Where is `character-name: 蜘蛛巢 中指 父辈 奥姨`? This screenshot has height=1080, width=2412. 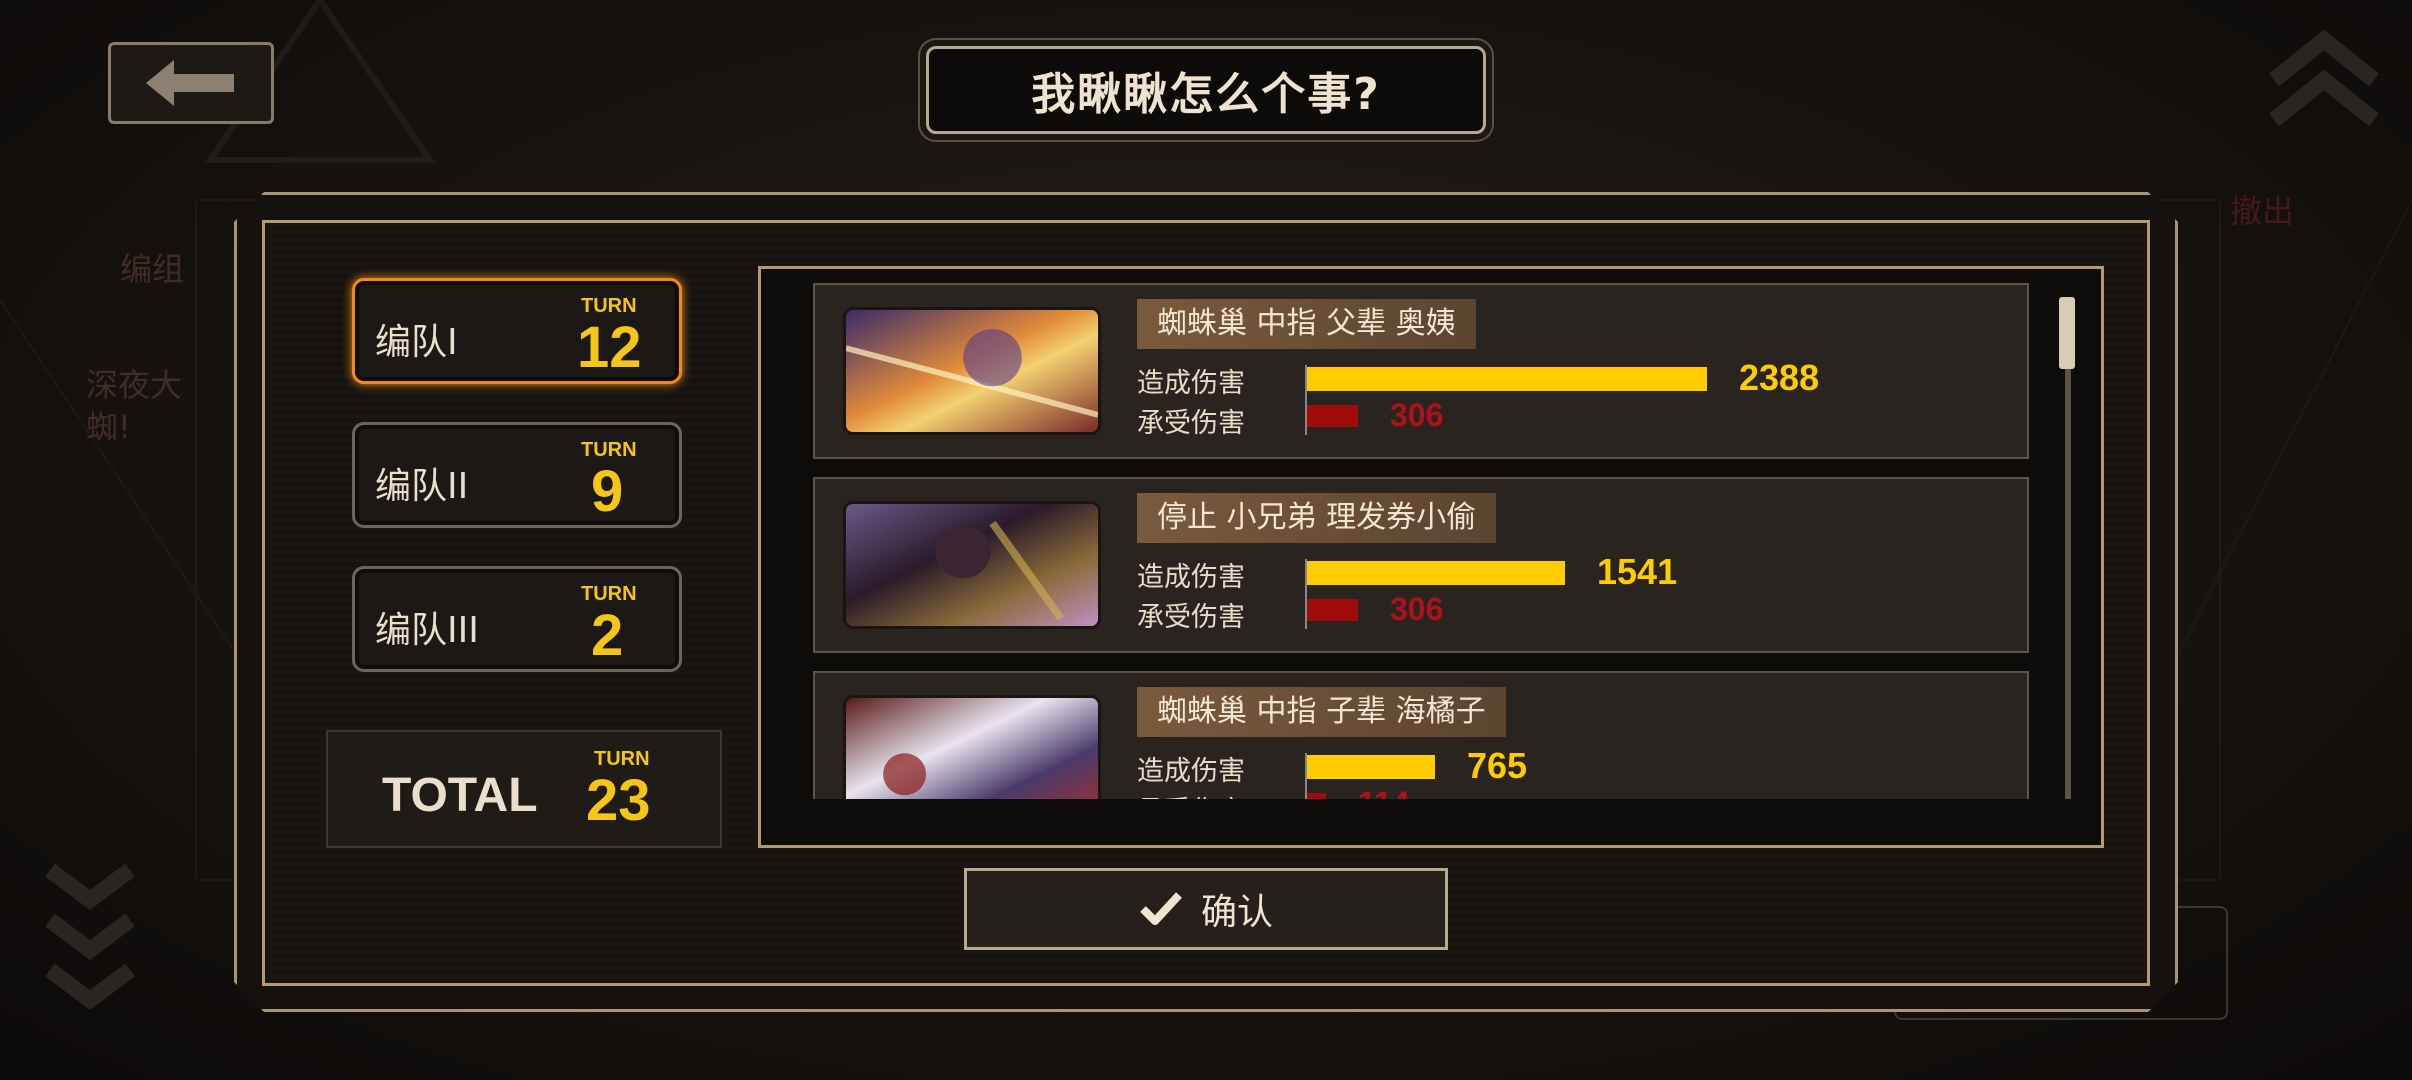
character-name: 蜘蛛巢 中指 父辈 奥姨 is located at coordinates (1306, 324).